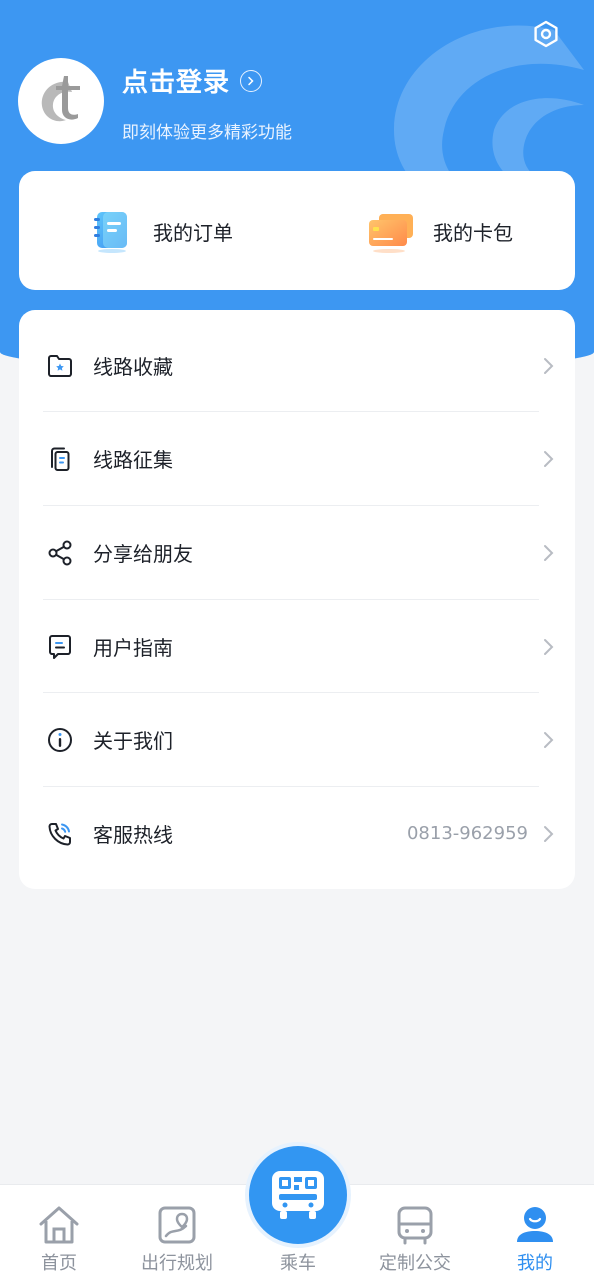  What do you see at coordinates (535, 1263) in the screenshot?
I see `tab-label: 我的` at bounding box center [535, 1263].